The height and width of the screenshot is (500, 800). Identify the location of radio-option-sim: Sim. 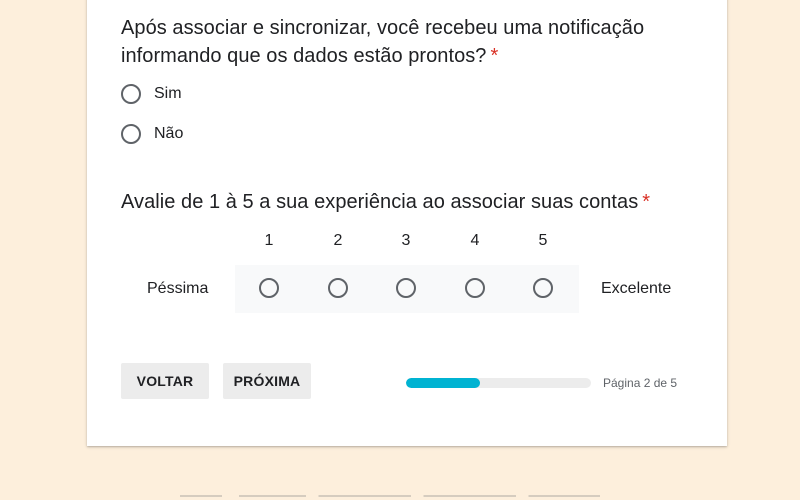
(151, 94).